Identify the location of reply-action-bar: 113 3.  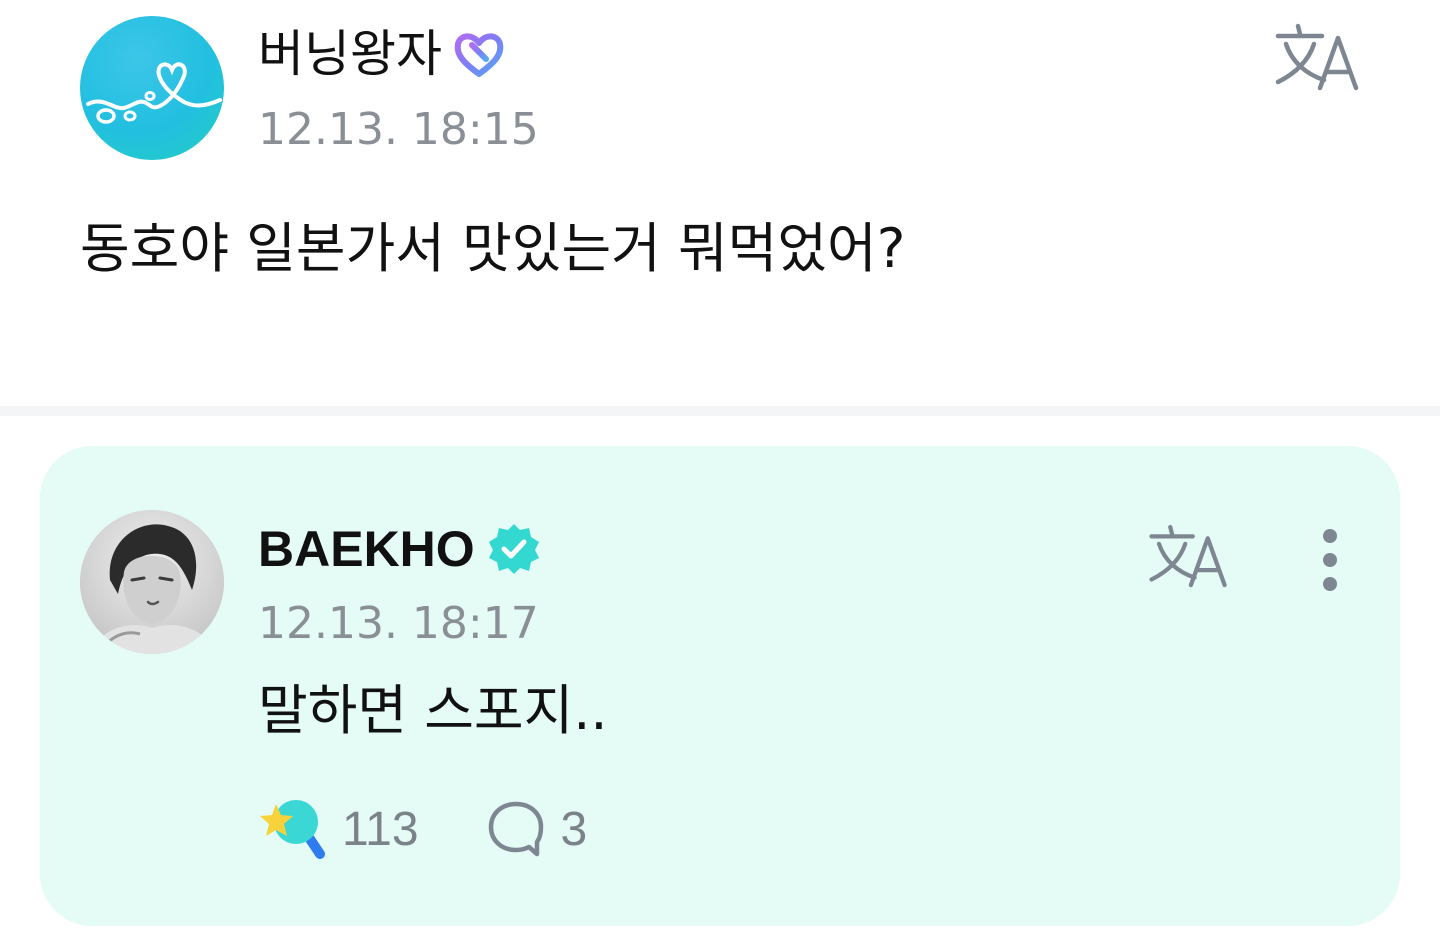
(422, 829).